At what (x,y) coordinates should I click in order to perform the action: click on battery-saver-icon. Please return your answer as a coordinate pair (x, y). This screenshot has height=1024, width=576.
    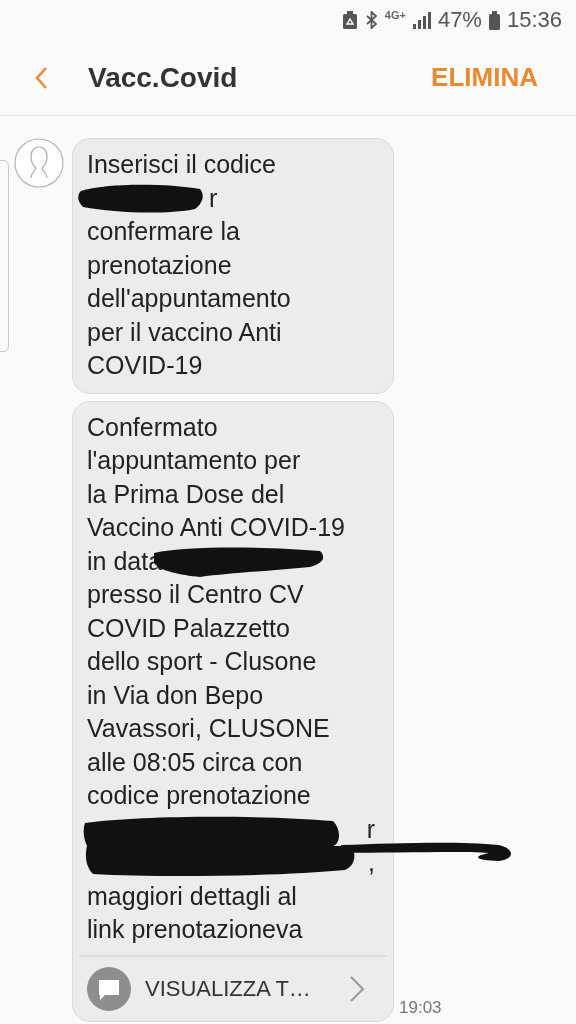
    Looking at the image, I should click on (349, 20).